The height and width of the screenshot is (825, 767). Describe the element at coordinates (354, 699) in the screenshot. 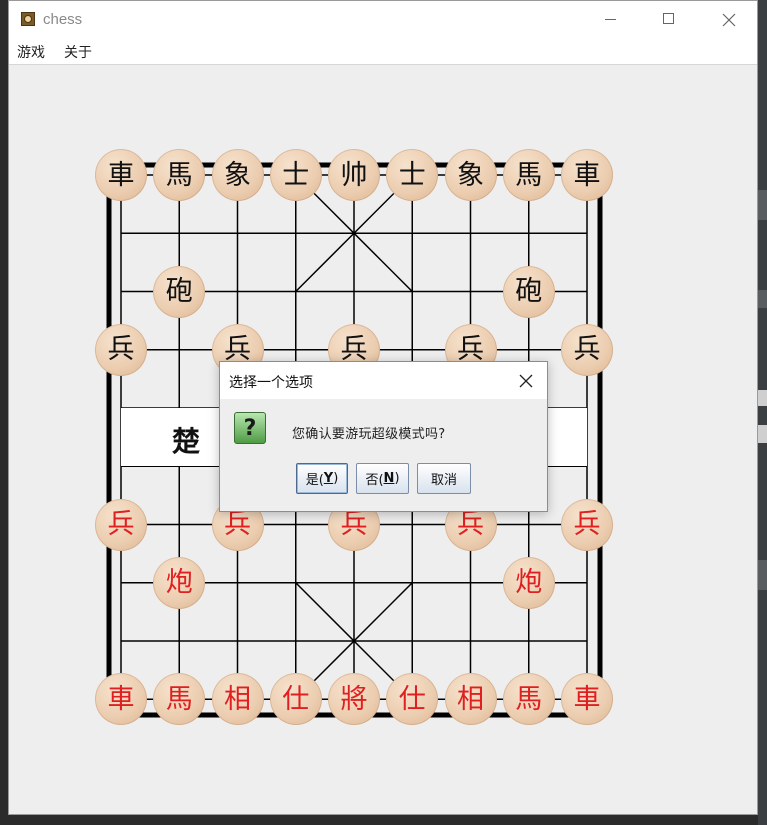

I see `red-piece: 將` at that location.